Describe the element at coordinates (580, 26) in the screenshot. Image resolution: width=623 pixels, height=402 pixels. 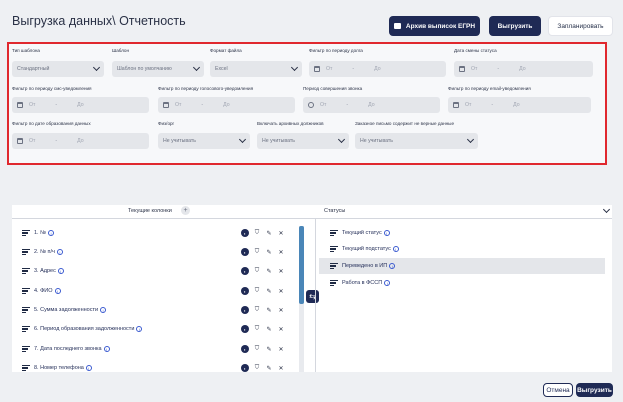
I see `schedule-button: Запланировать` at that location.